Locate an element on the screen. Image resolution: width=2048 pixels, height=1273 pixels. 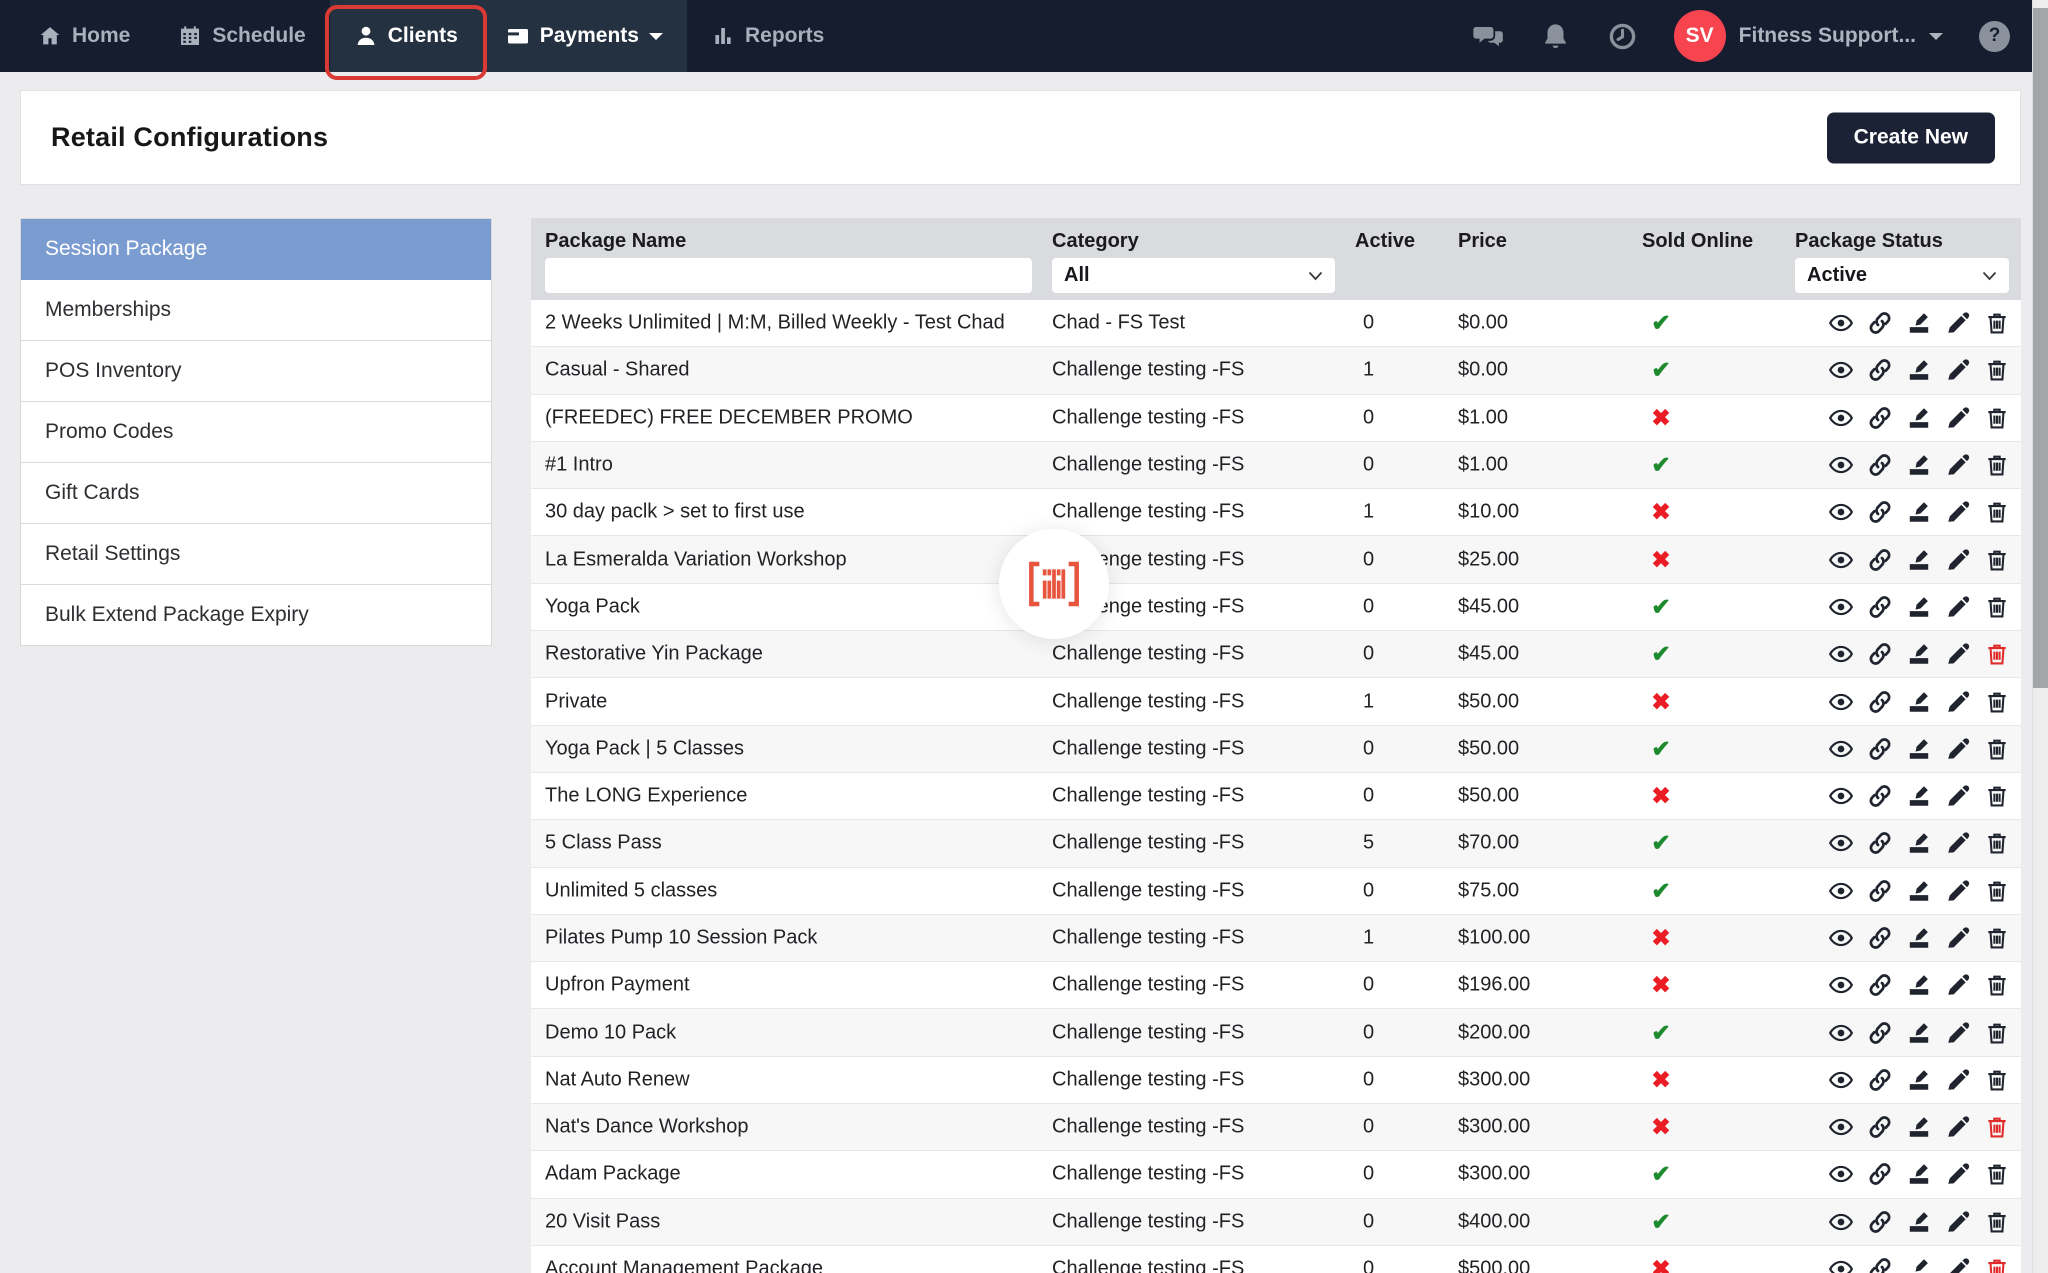
help-icon: ? is located at coordinates (1994, 36).